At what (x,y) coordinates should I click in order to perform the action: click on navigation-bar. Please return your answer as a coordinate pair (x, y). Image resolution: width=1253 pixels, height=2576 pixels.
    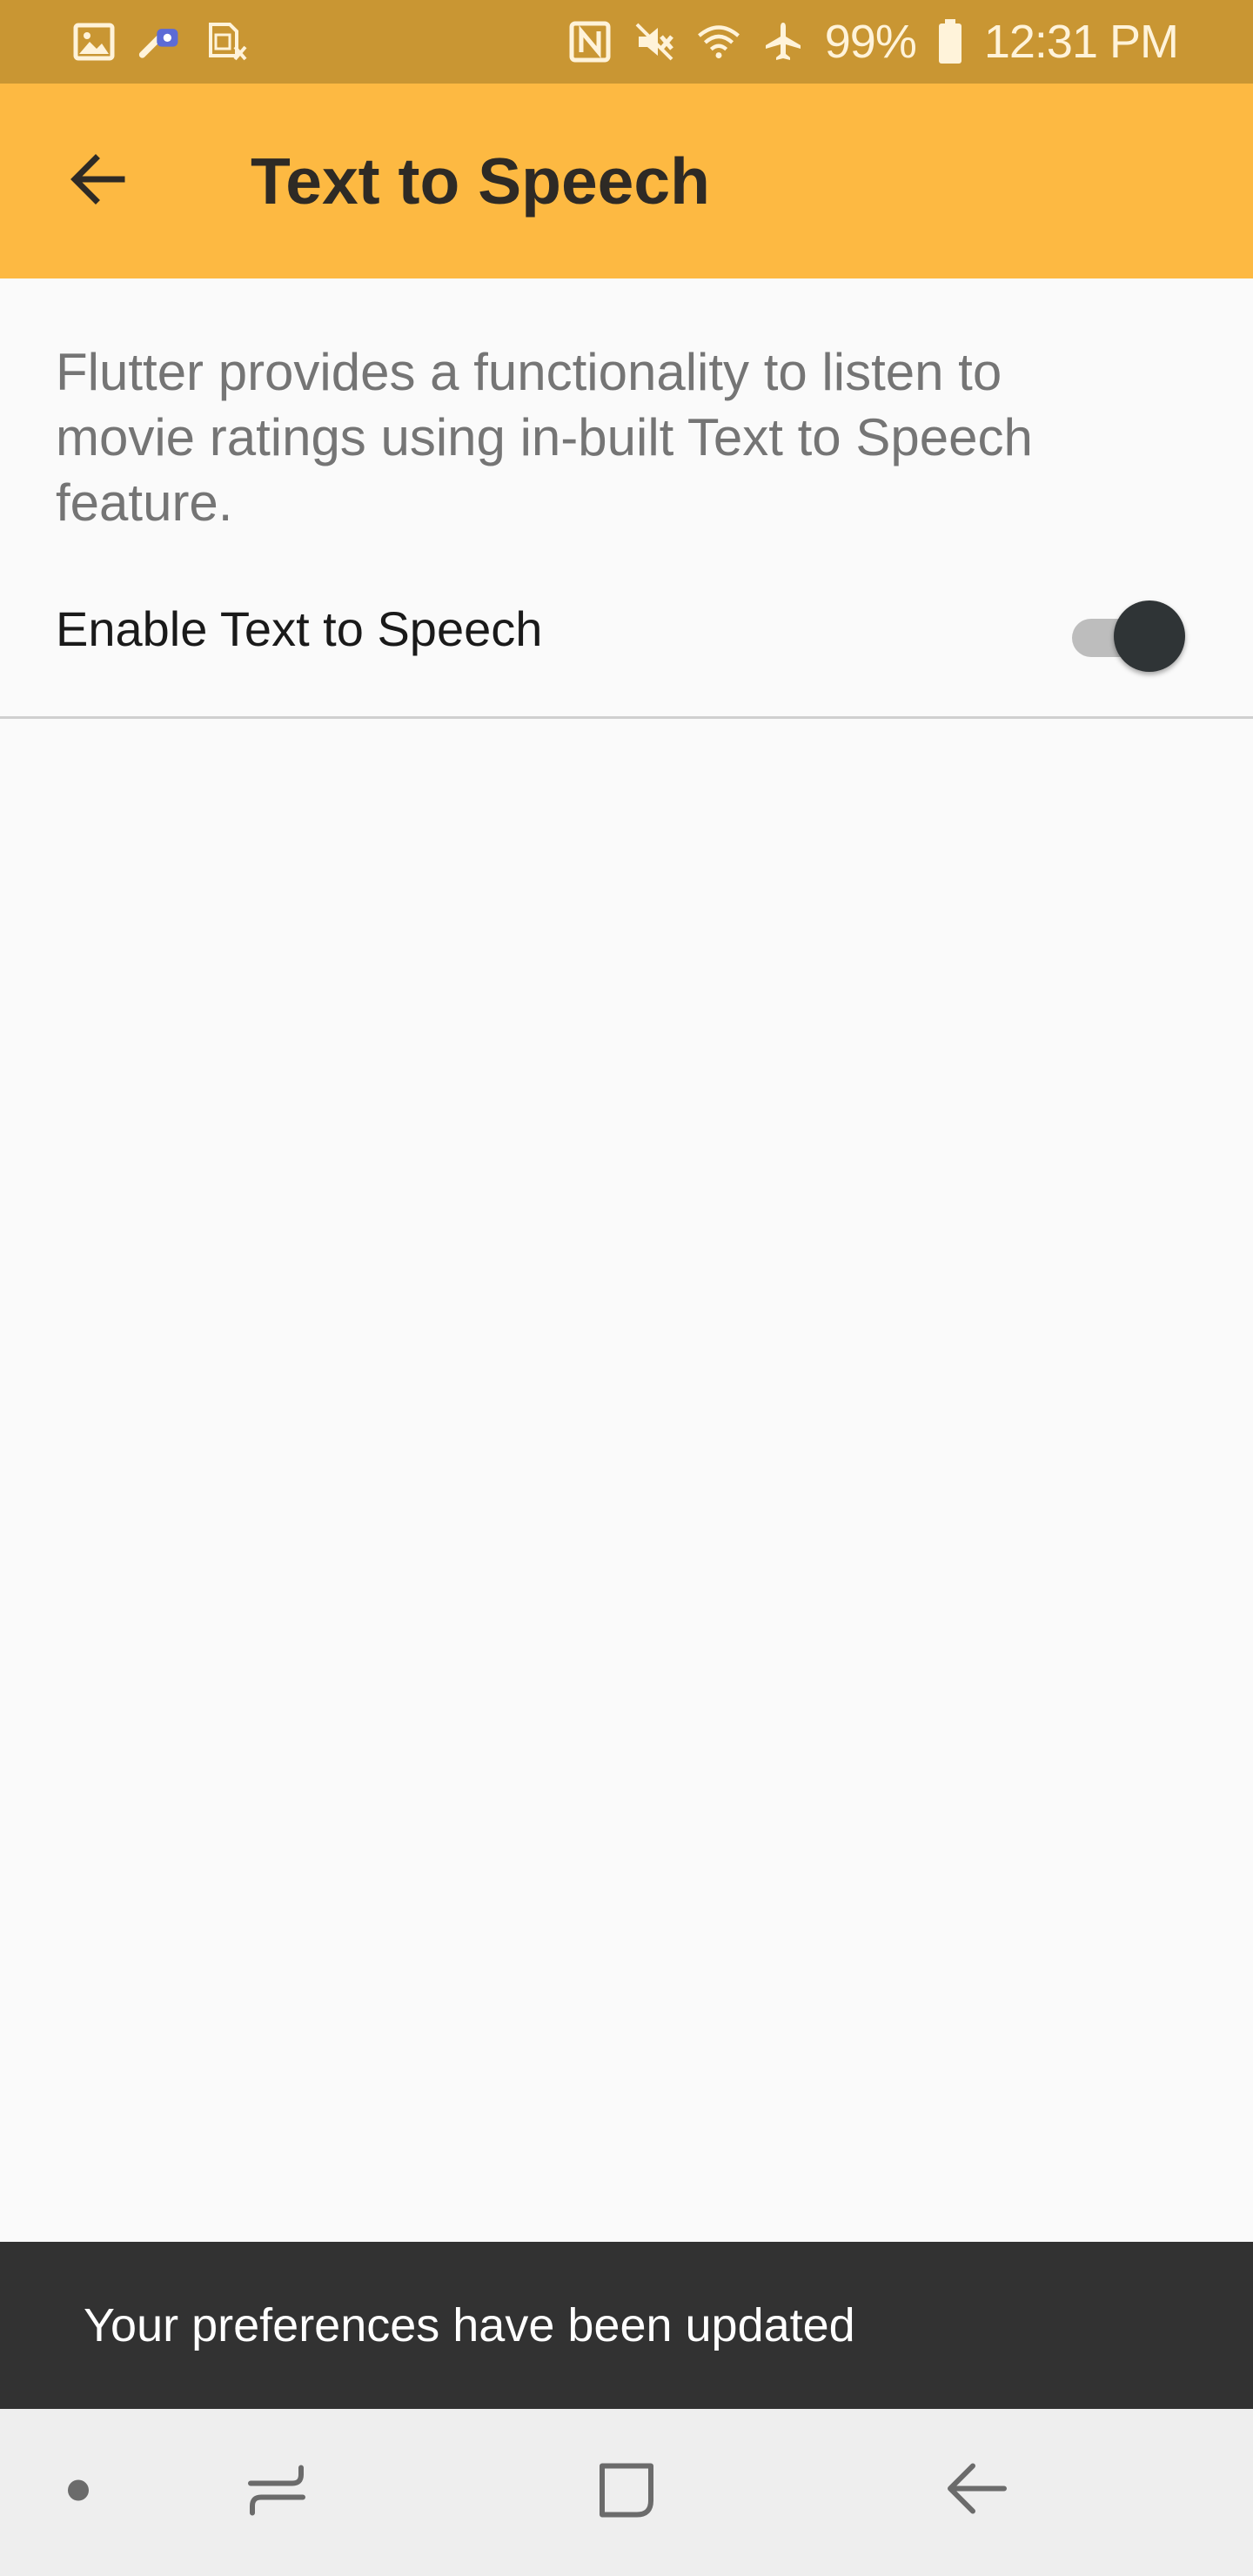
    Looking at the image, I should click on (626, 2492).